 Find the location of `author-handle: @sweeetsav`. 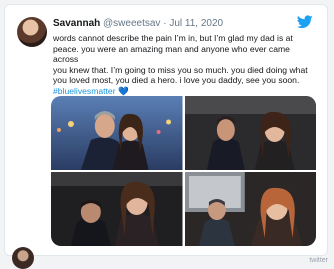

author-handle: @sweeetsav is located at coordinates (131, 23).